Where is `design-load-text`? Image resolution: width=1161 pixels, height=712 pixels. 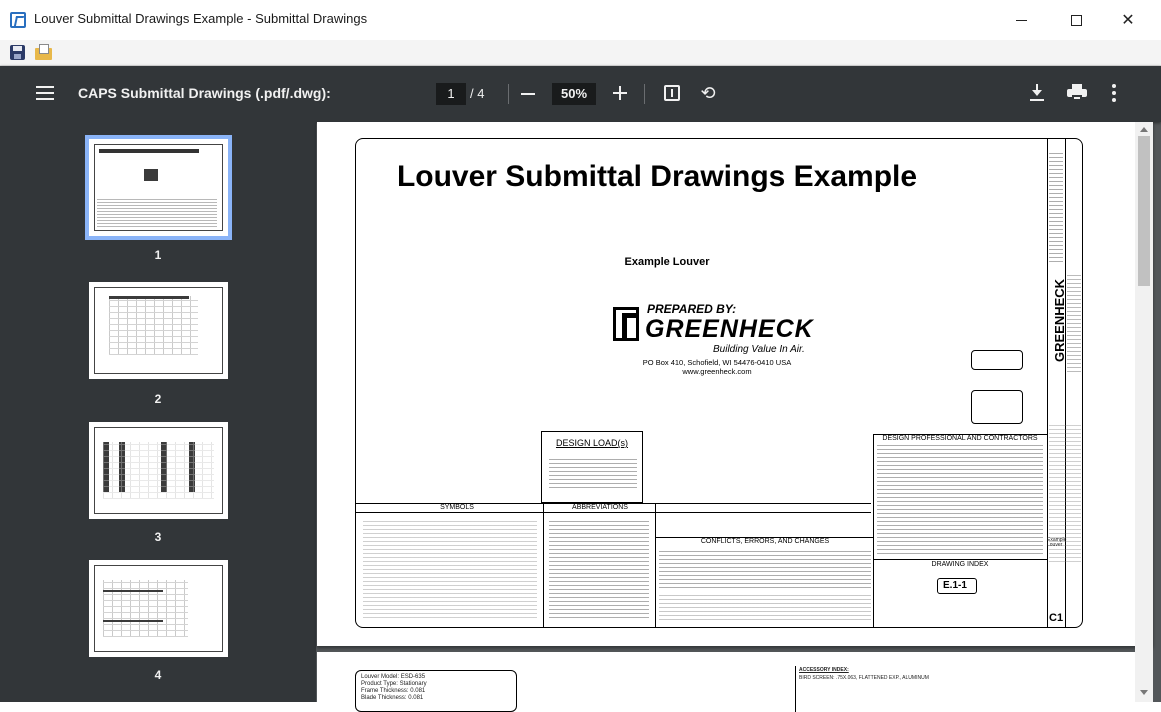
design-load-text is located at coordinates (593, 473).